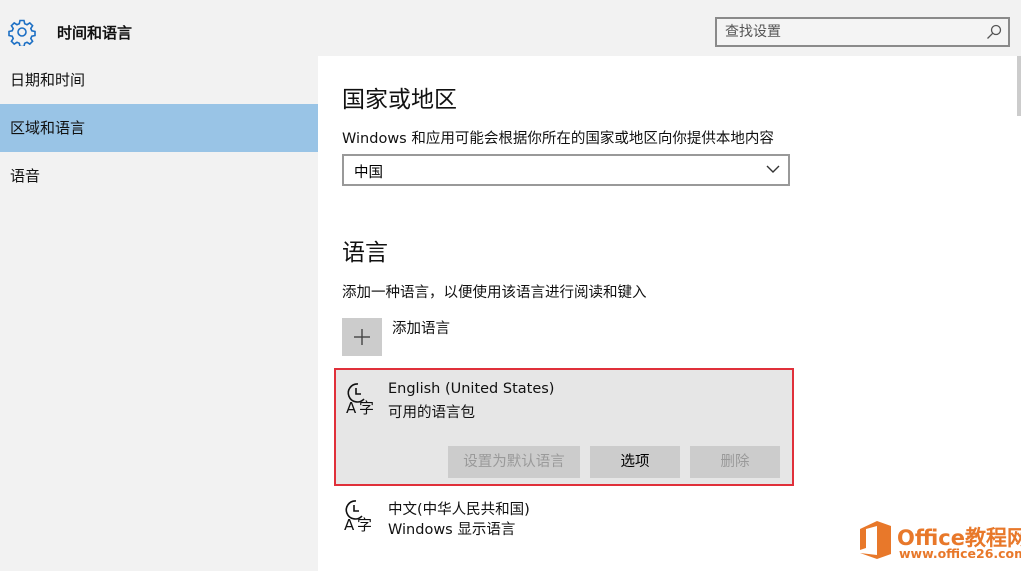 The width and height of the screenshot is (1021, 571). What do you see at coordinates (510, 28) in the screenshot?
I see `title-bar: 时间和语言` at bounding box center [510, 28].